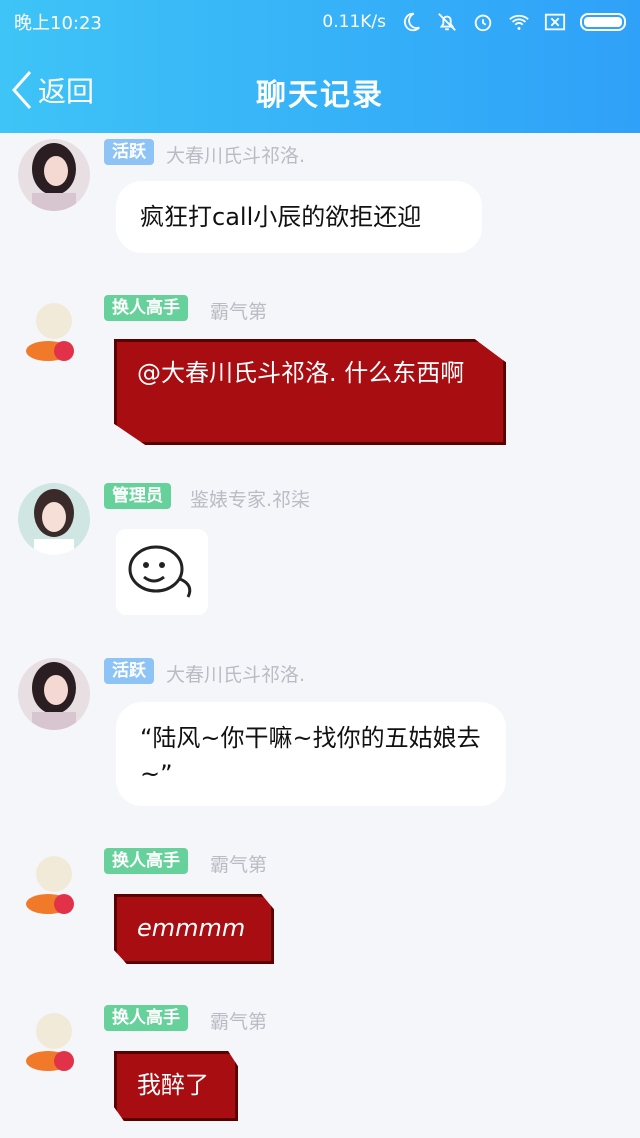 This screenshot has height=1138, width=640. I want to click on moon-icon, so click(411, 22).